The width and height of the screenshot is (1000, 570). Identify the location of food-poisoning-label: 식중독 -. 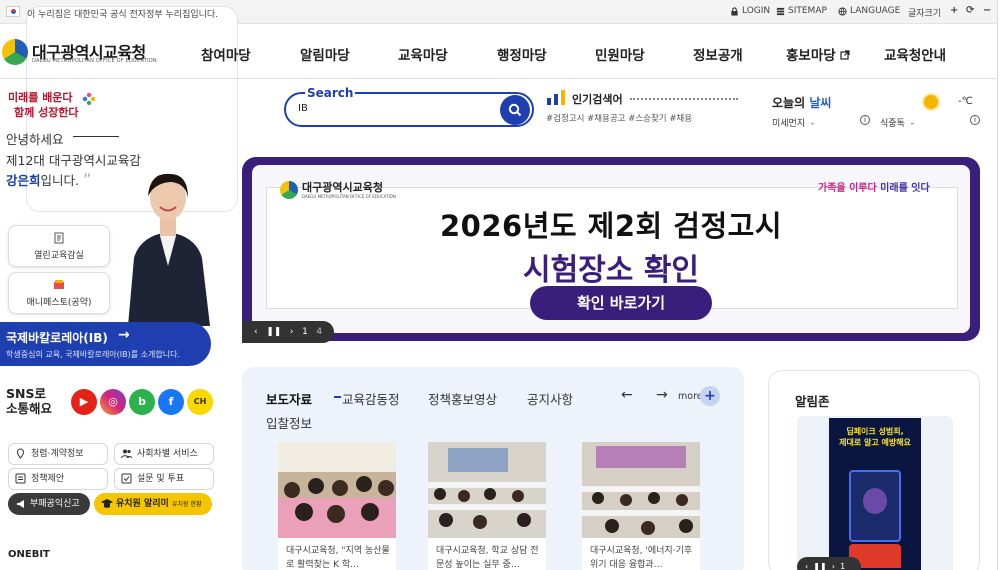
(897, 124).